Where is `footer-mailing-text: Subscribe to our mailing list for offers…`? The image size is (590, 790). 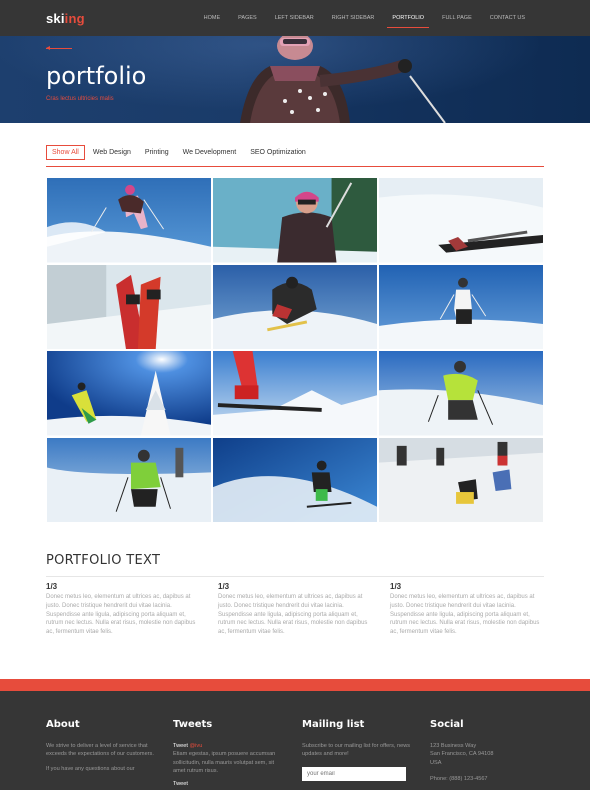
footer-mailing-text: Subscribe to our mailing list for offers… is located at coordinates (356, 750).